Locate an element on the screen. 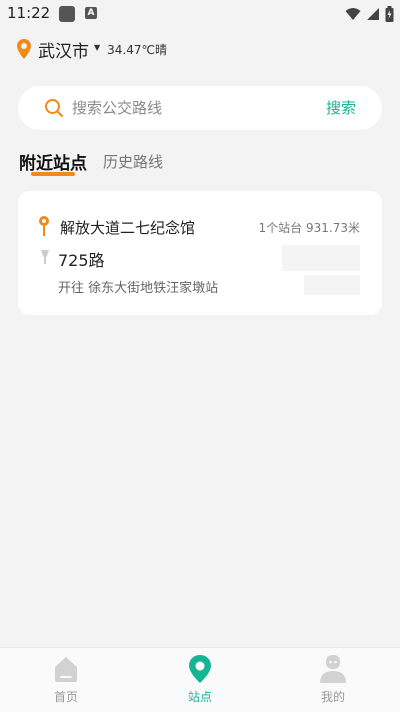 The image size is (400, 712). tab-history-routes: 历史路线 is located at coordinates (133, 161).